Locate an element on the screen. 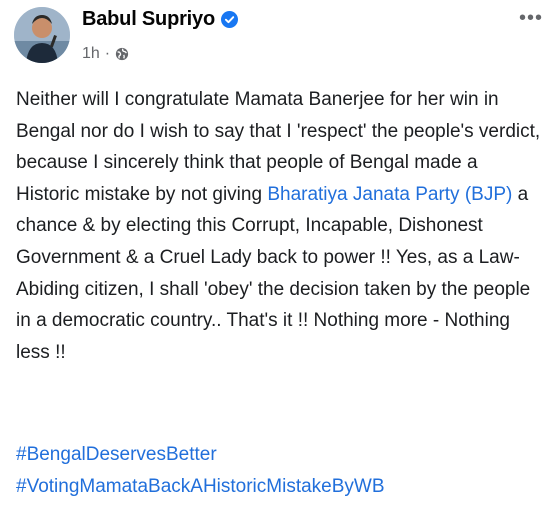 The image size is (559, 523). author-row: Babul Supriyo is located at coordinates (160, 19).